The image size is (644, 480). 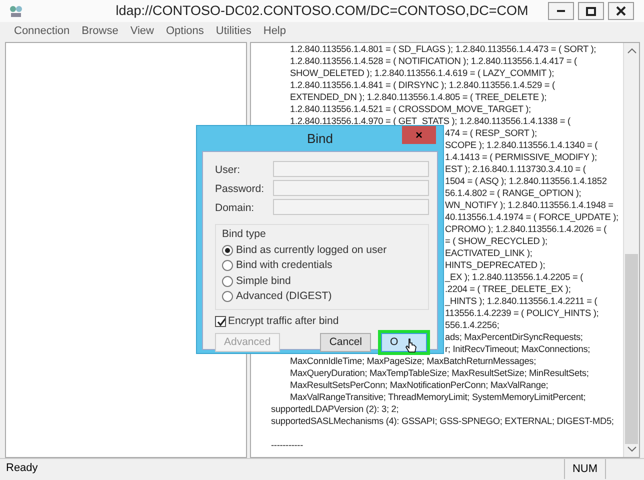 I want to click on output-line: 40.113556.1.4.1974 = ( FORCE_UPDATE );, so click(x=531, y=217).